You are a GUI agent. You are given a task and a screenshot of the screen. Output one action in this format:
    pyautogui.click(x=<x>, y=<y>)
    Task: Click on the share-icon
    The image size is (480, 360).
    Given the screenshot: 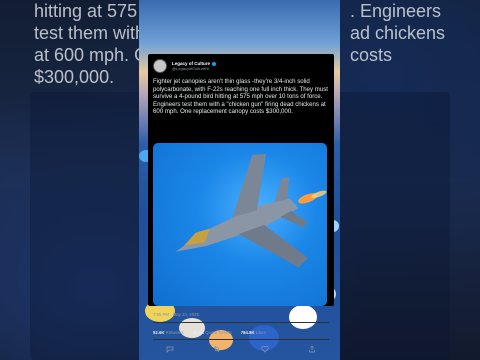 What is the action you would take?
    pyautogui.click(x=312, y=350)
    